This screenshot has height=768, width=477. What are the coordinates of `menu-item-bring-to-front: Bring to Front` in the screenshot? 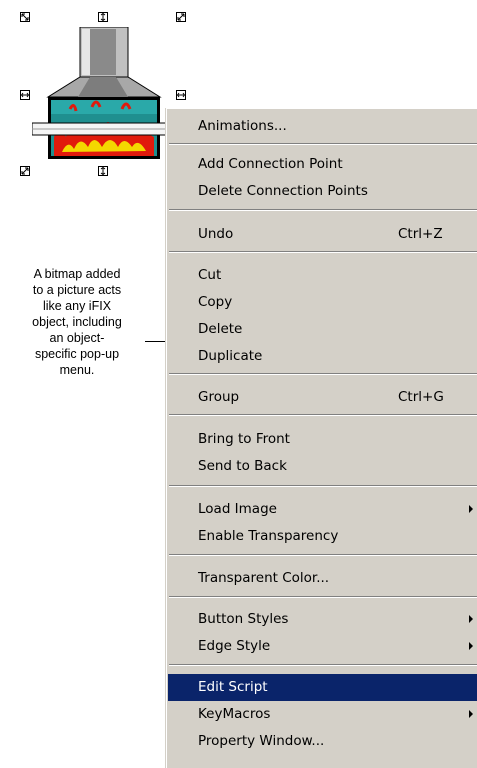 It's located at (322, 439).